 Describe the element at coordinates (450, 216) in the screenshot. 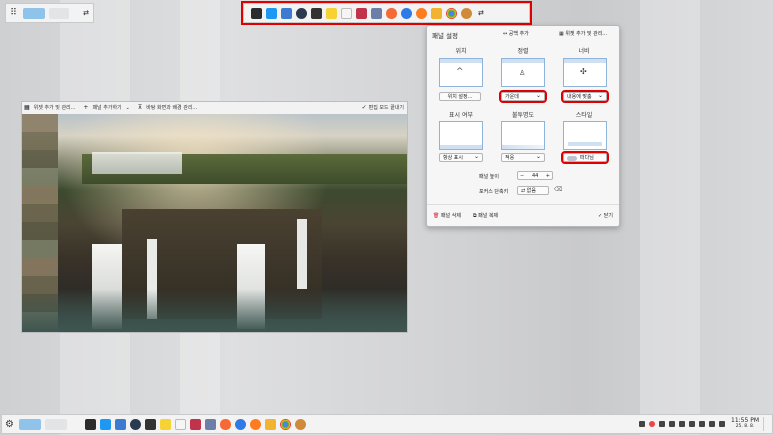

I see `delete-panel-label: 패널 삭제` at that location.